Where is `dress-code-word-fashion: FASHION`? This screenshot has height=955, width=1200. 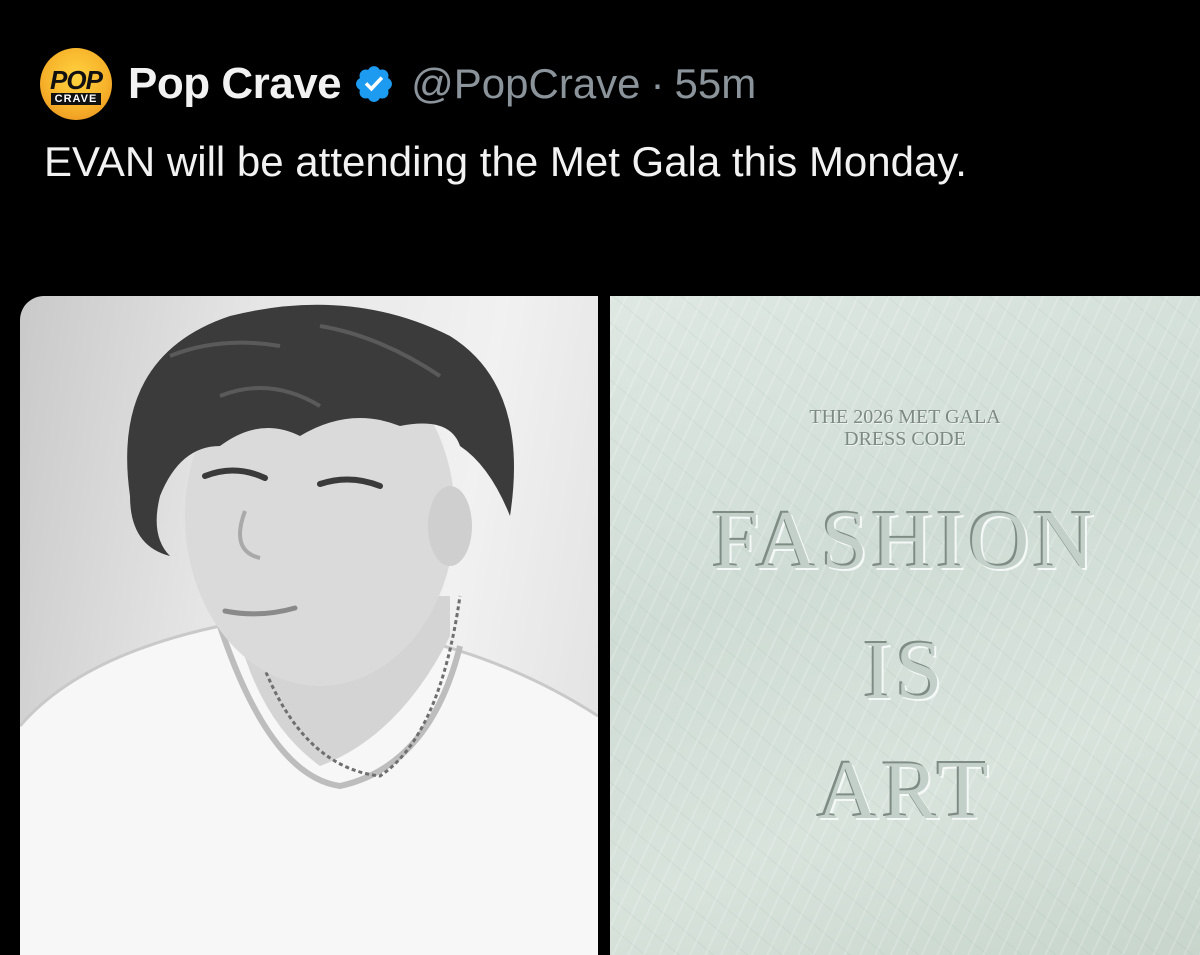 dress-code-word-fashion: FASHION is located at coordinates (905, 540).